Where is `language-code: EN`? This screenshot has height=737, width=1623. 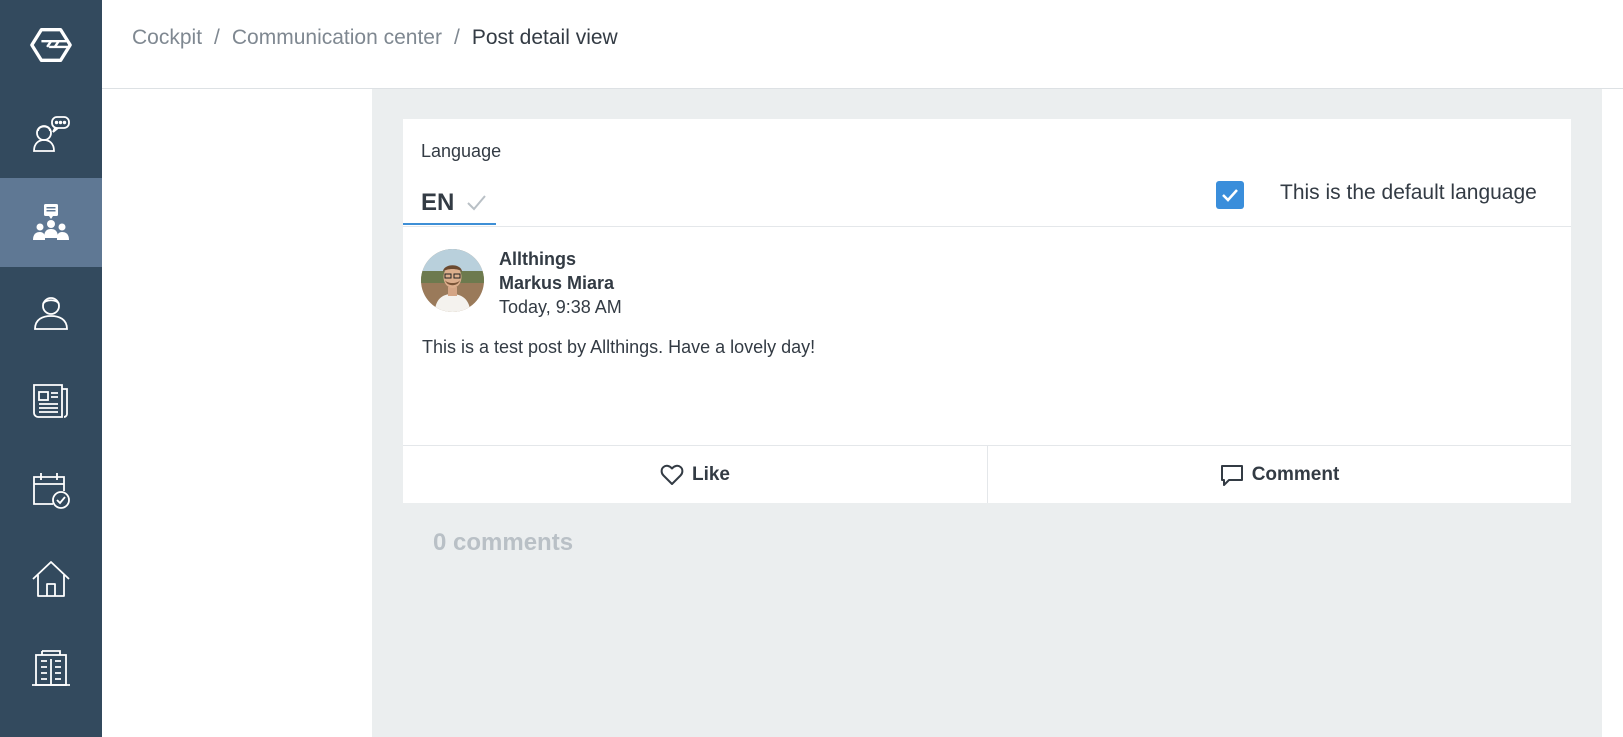
language-code: EN is located at coordinates (438, 202).